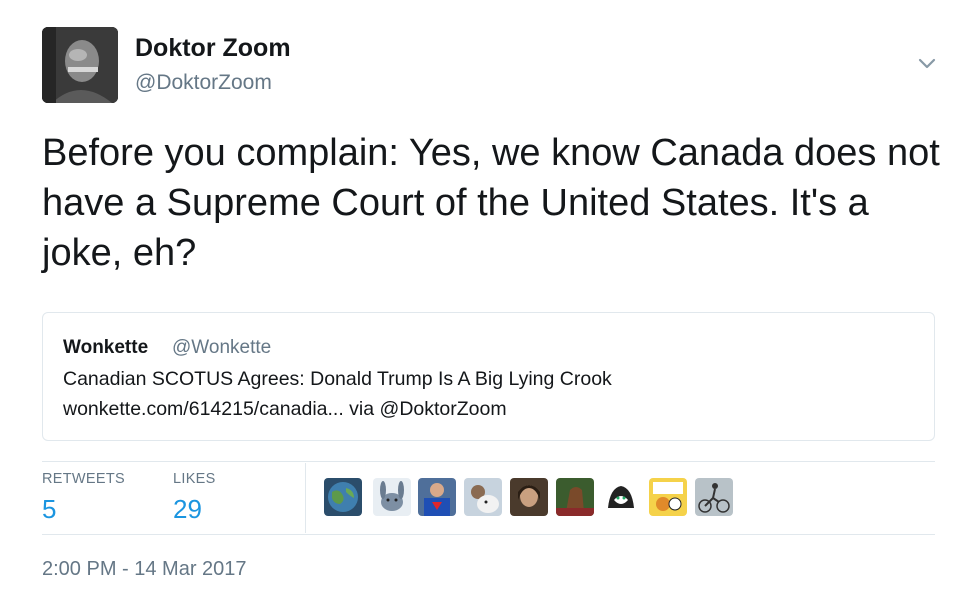  Describe the element at coordinates (927, 63) in the screenshot. I see `chevron-down-icon` at that location.